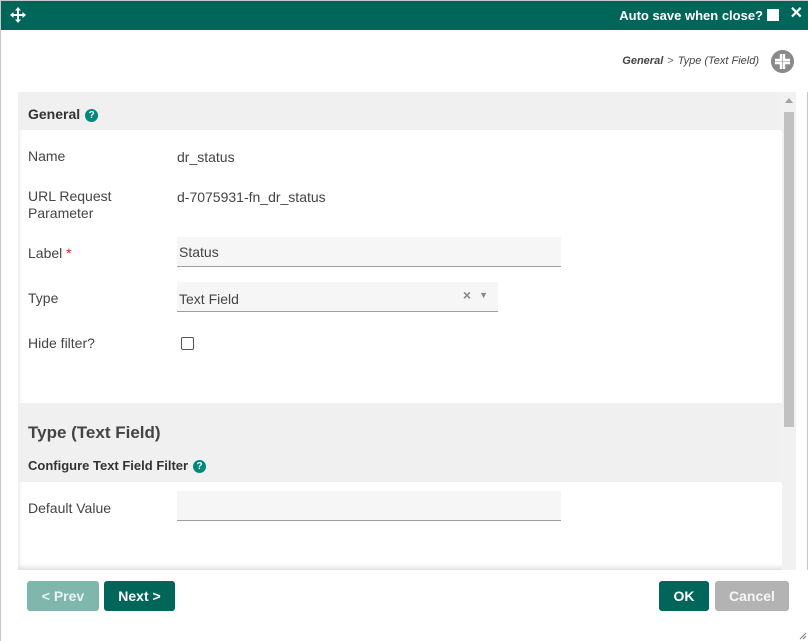 The image size is (808, 641). Describe the element at coordinates (467, 295) in the screenshot. I see `clear-icon: ×` at that location.